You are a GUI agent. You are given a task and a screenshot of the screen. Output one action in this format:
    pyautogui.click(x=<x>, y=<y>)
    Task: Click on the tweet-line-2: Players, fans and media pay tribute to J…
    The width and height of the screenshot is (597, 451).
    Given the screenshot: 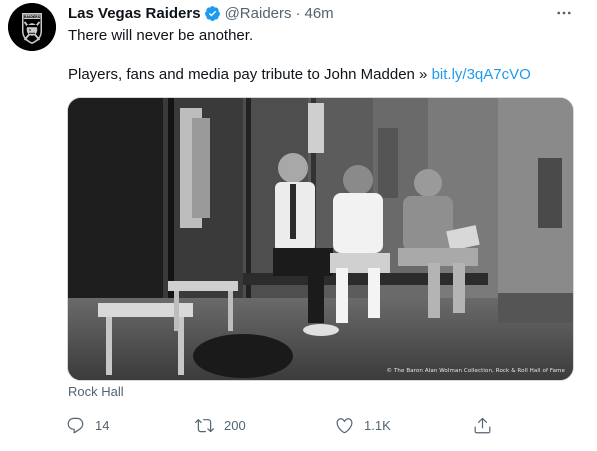 What is the action you would take?
    pyautogui.click(x=299, y=75)
    